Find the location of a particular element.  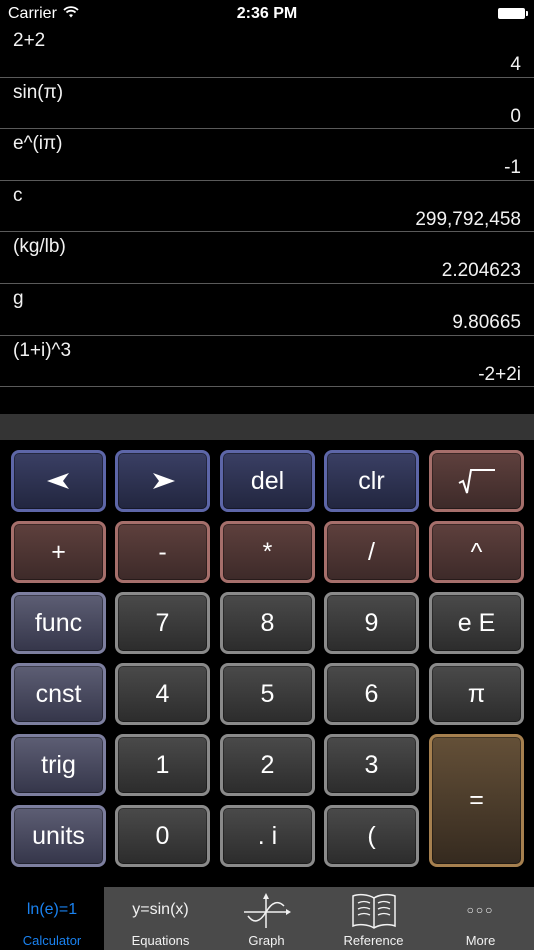

tab-graph: Graph is located at coordinates (266, 918).